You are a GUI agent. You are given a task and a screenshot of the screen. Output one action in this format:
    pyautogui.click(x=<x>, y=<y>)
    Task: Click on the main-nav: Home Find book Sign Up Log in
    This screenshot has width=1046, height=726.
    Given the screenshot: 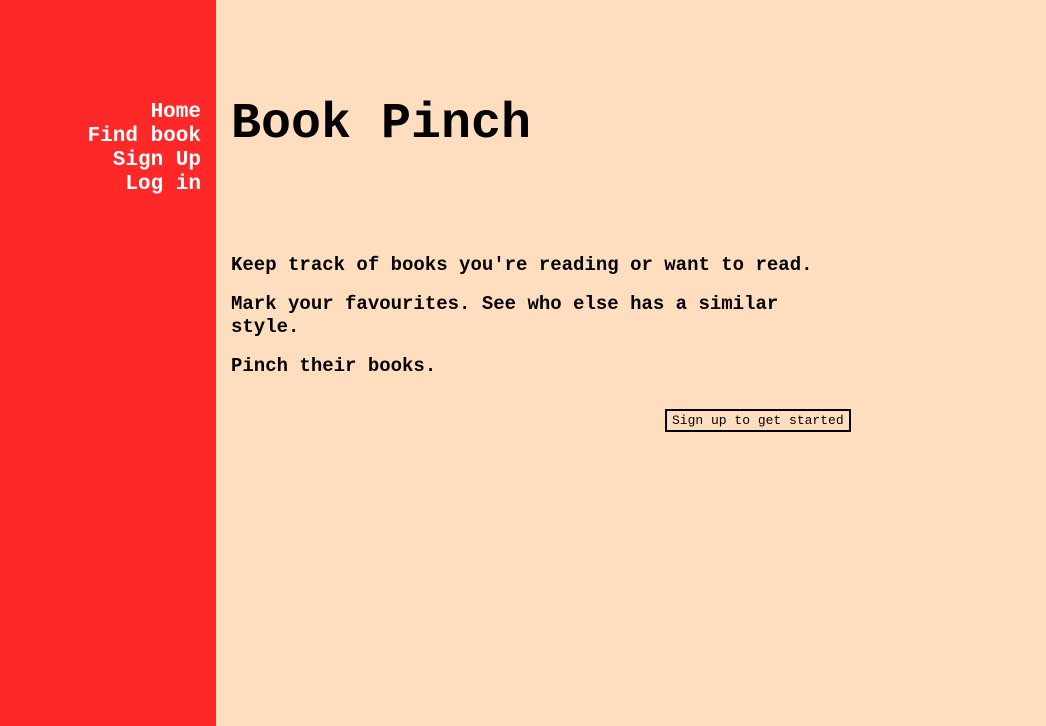 What is the action you would take?
    pyautogui.click(x=144, y=149)
    